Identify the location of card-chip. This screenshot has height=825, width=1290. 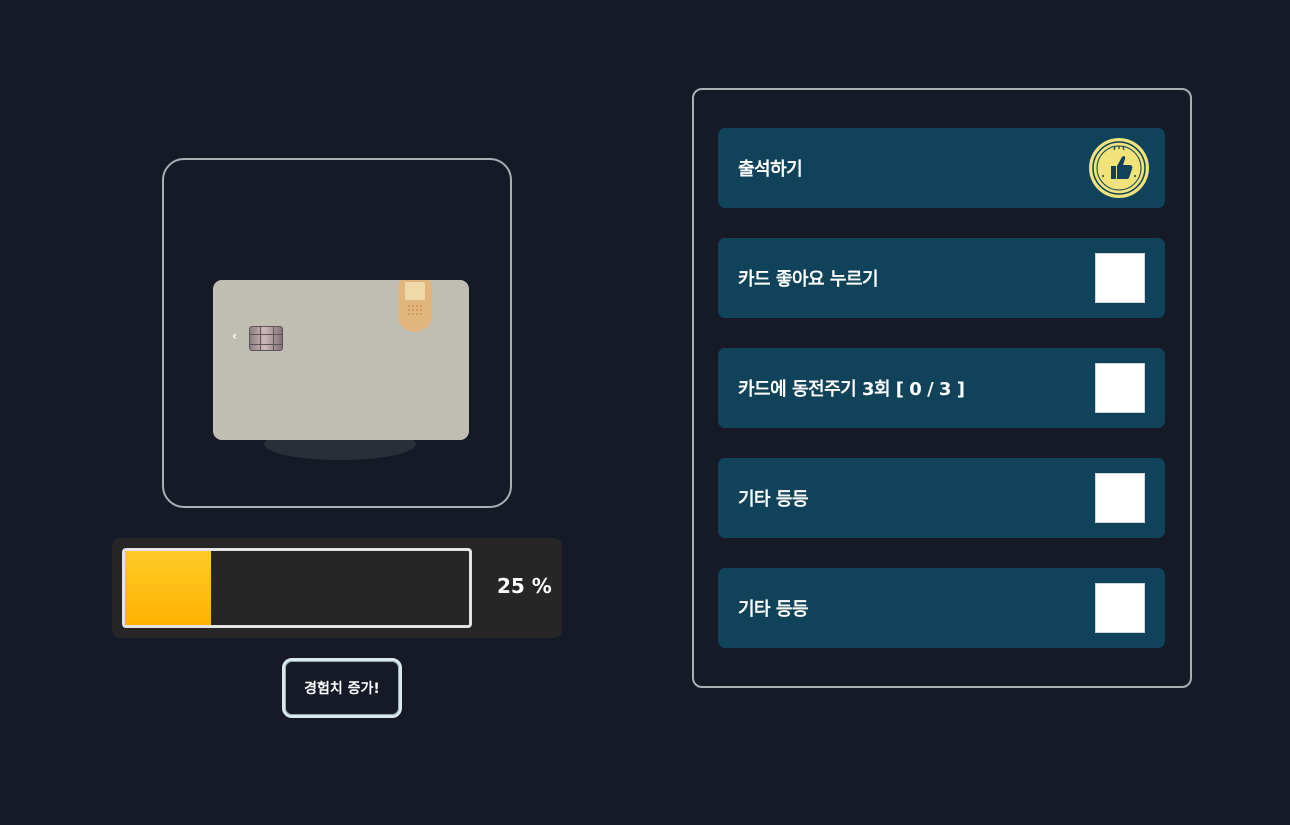
(266, 338).